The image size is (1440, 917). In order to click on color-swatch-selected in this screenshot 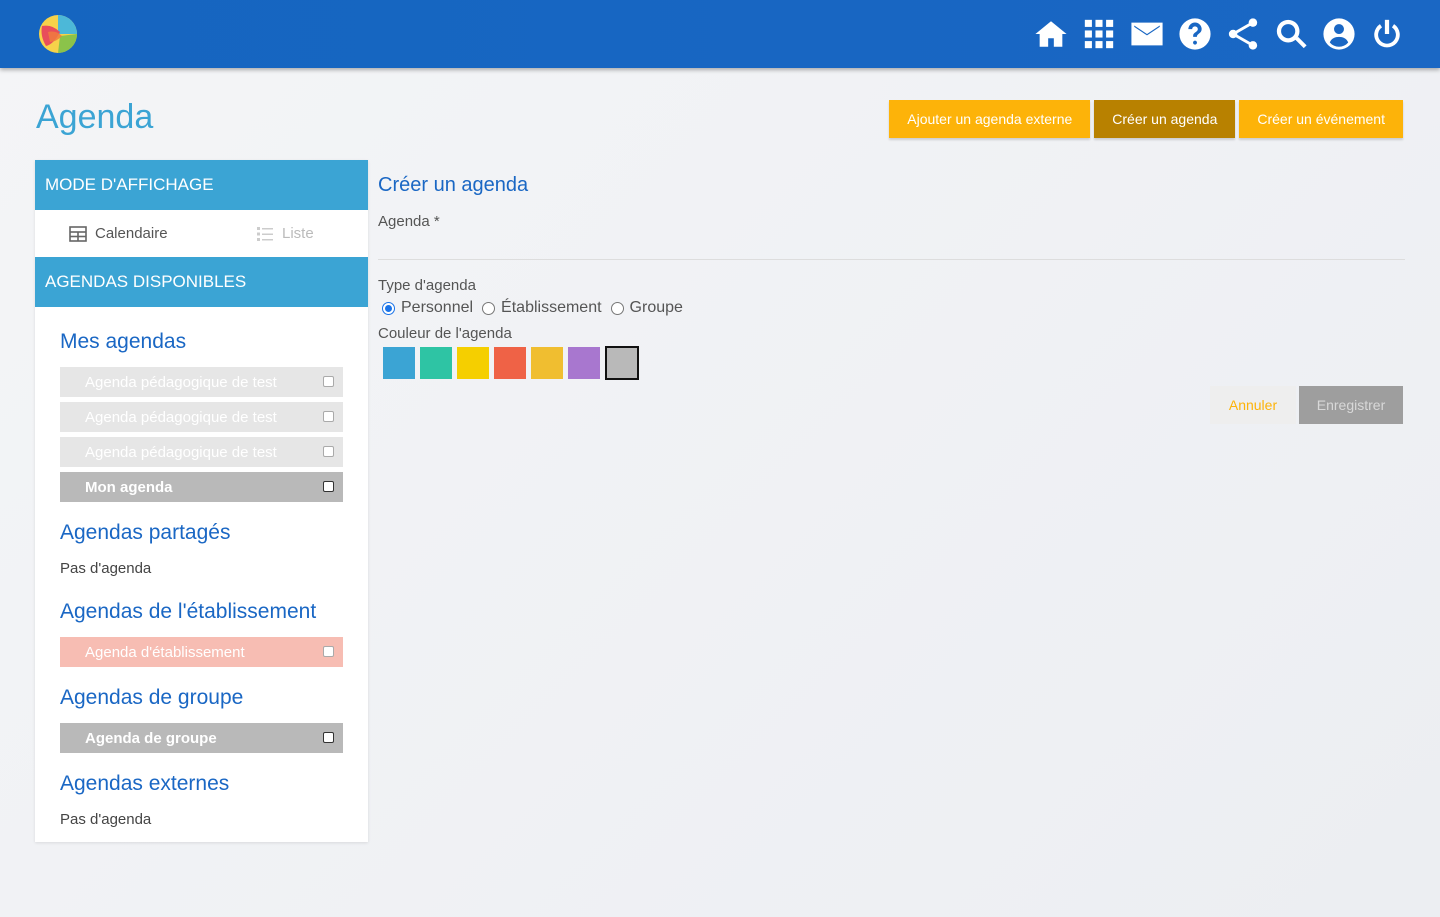, I will do `click(622, 363)`.